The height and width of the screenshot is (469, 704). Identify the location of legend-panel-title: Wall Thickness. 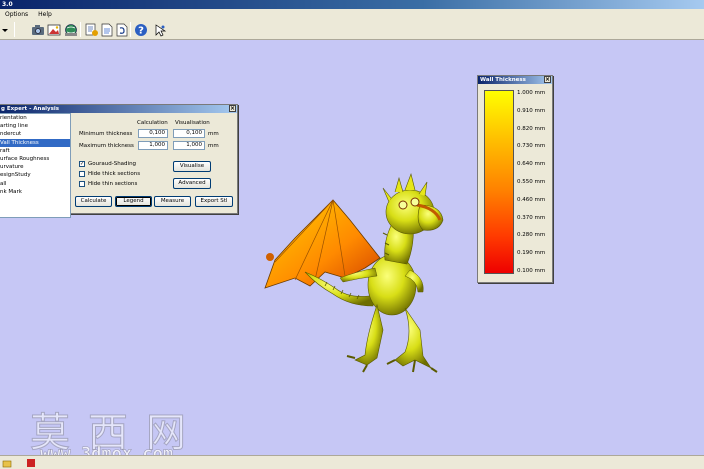
(503, 80).